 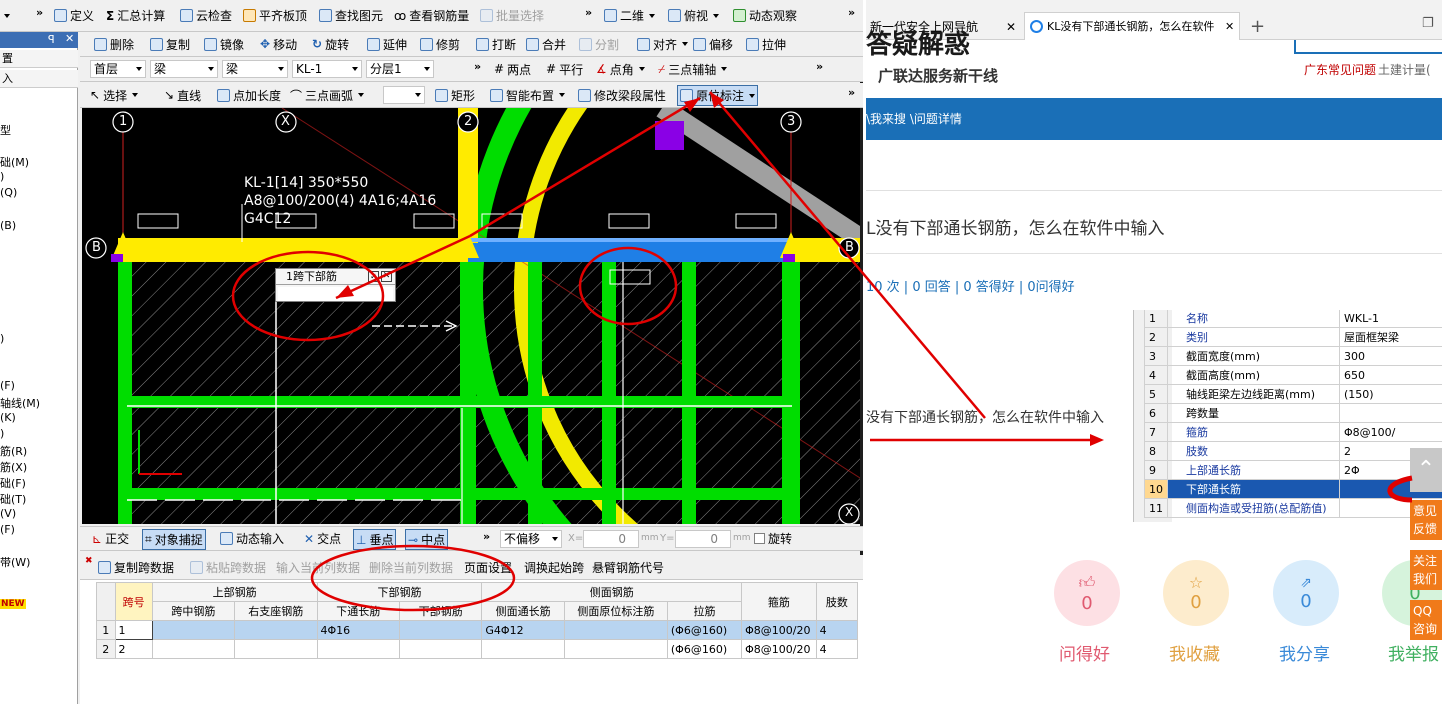 I want to click on view-top-dropdown: 俯视, so click(x=694, y=15).